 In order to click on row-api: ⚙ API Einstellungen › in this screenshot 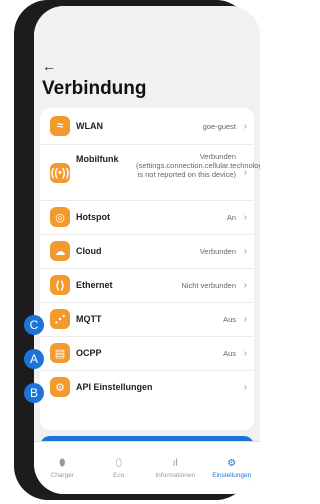, I will do `click(147, 387)`.